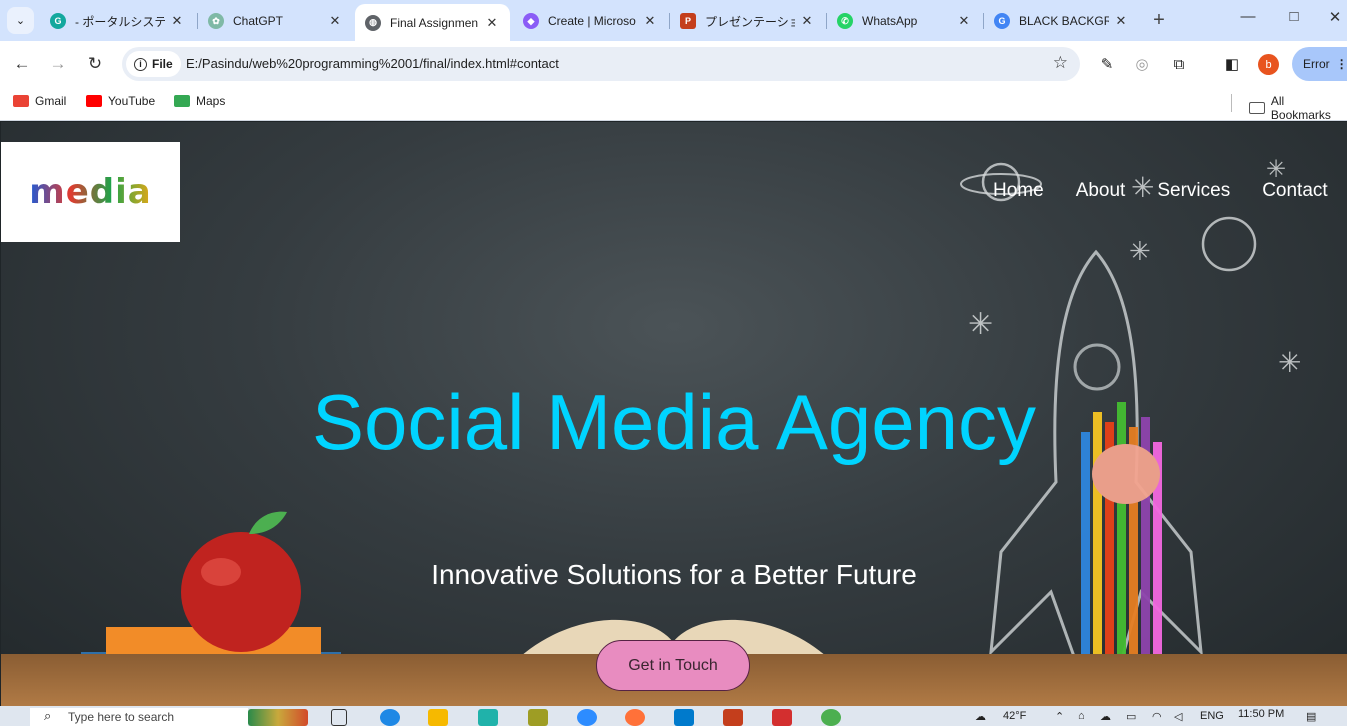 The height and width of the screenshot is (726, 1347). Describe the element at coordinates (1294, 16) in the screenshot. I see `maximize-icon: □` at that location.